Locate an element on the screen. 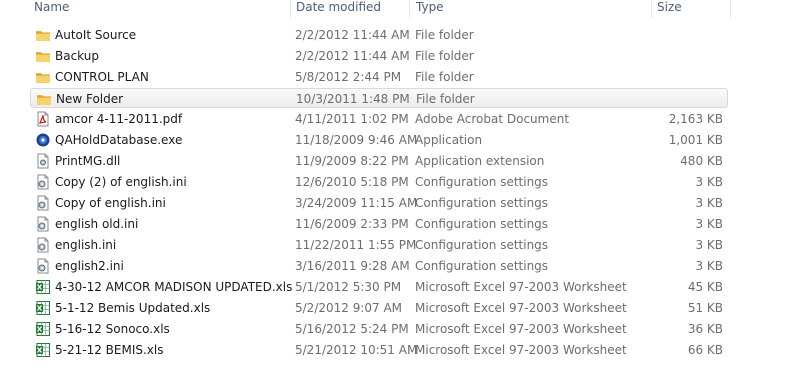  file-size: 480 KB is located at coordinates (701, 161).